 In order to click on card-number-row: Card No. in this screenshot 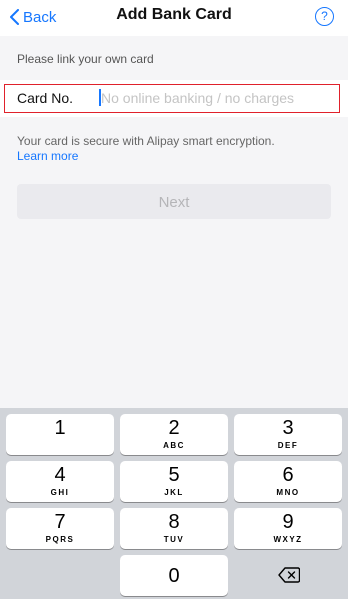, I will do `click(174, 98)`.